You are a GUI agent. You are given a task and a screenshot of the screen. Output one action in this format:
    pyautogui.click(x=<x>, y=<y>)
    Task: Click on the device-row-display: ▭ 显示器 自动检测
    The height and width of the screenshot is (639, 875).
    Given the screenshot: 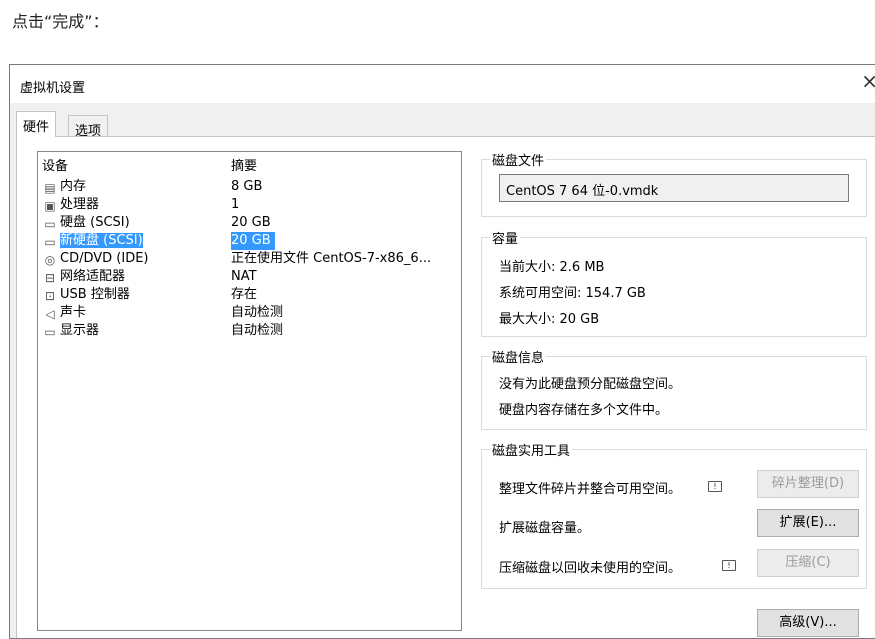 What is the action you would take?
    pyautogui.click(x=249, y=331)
    